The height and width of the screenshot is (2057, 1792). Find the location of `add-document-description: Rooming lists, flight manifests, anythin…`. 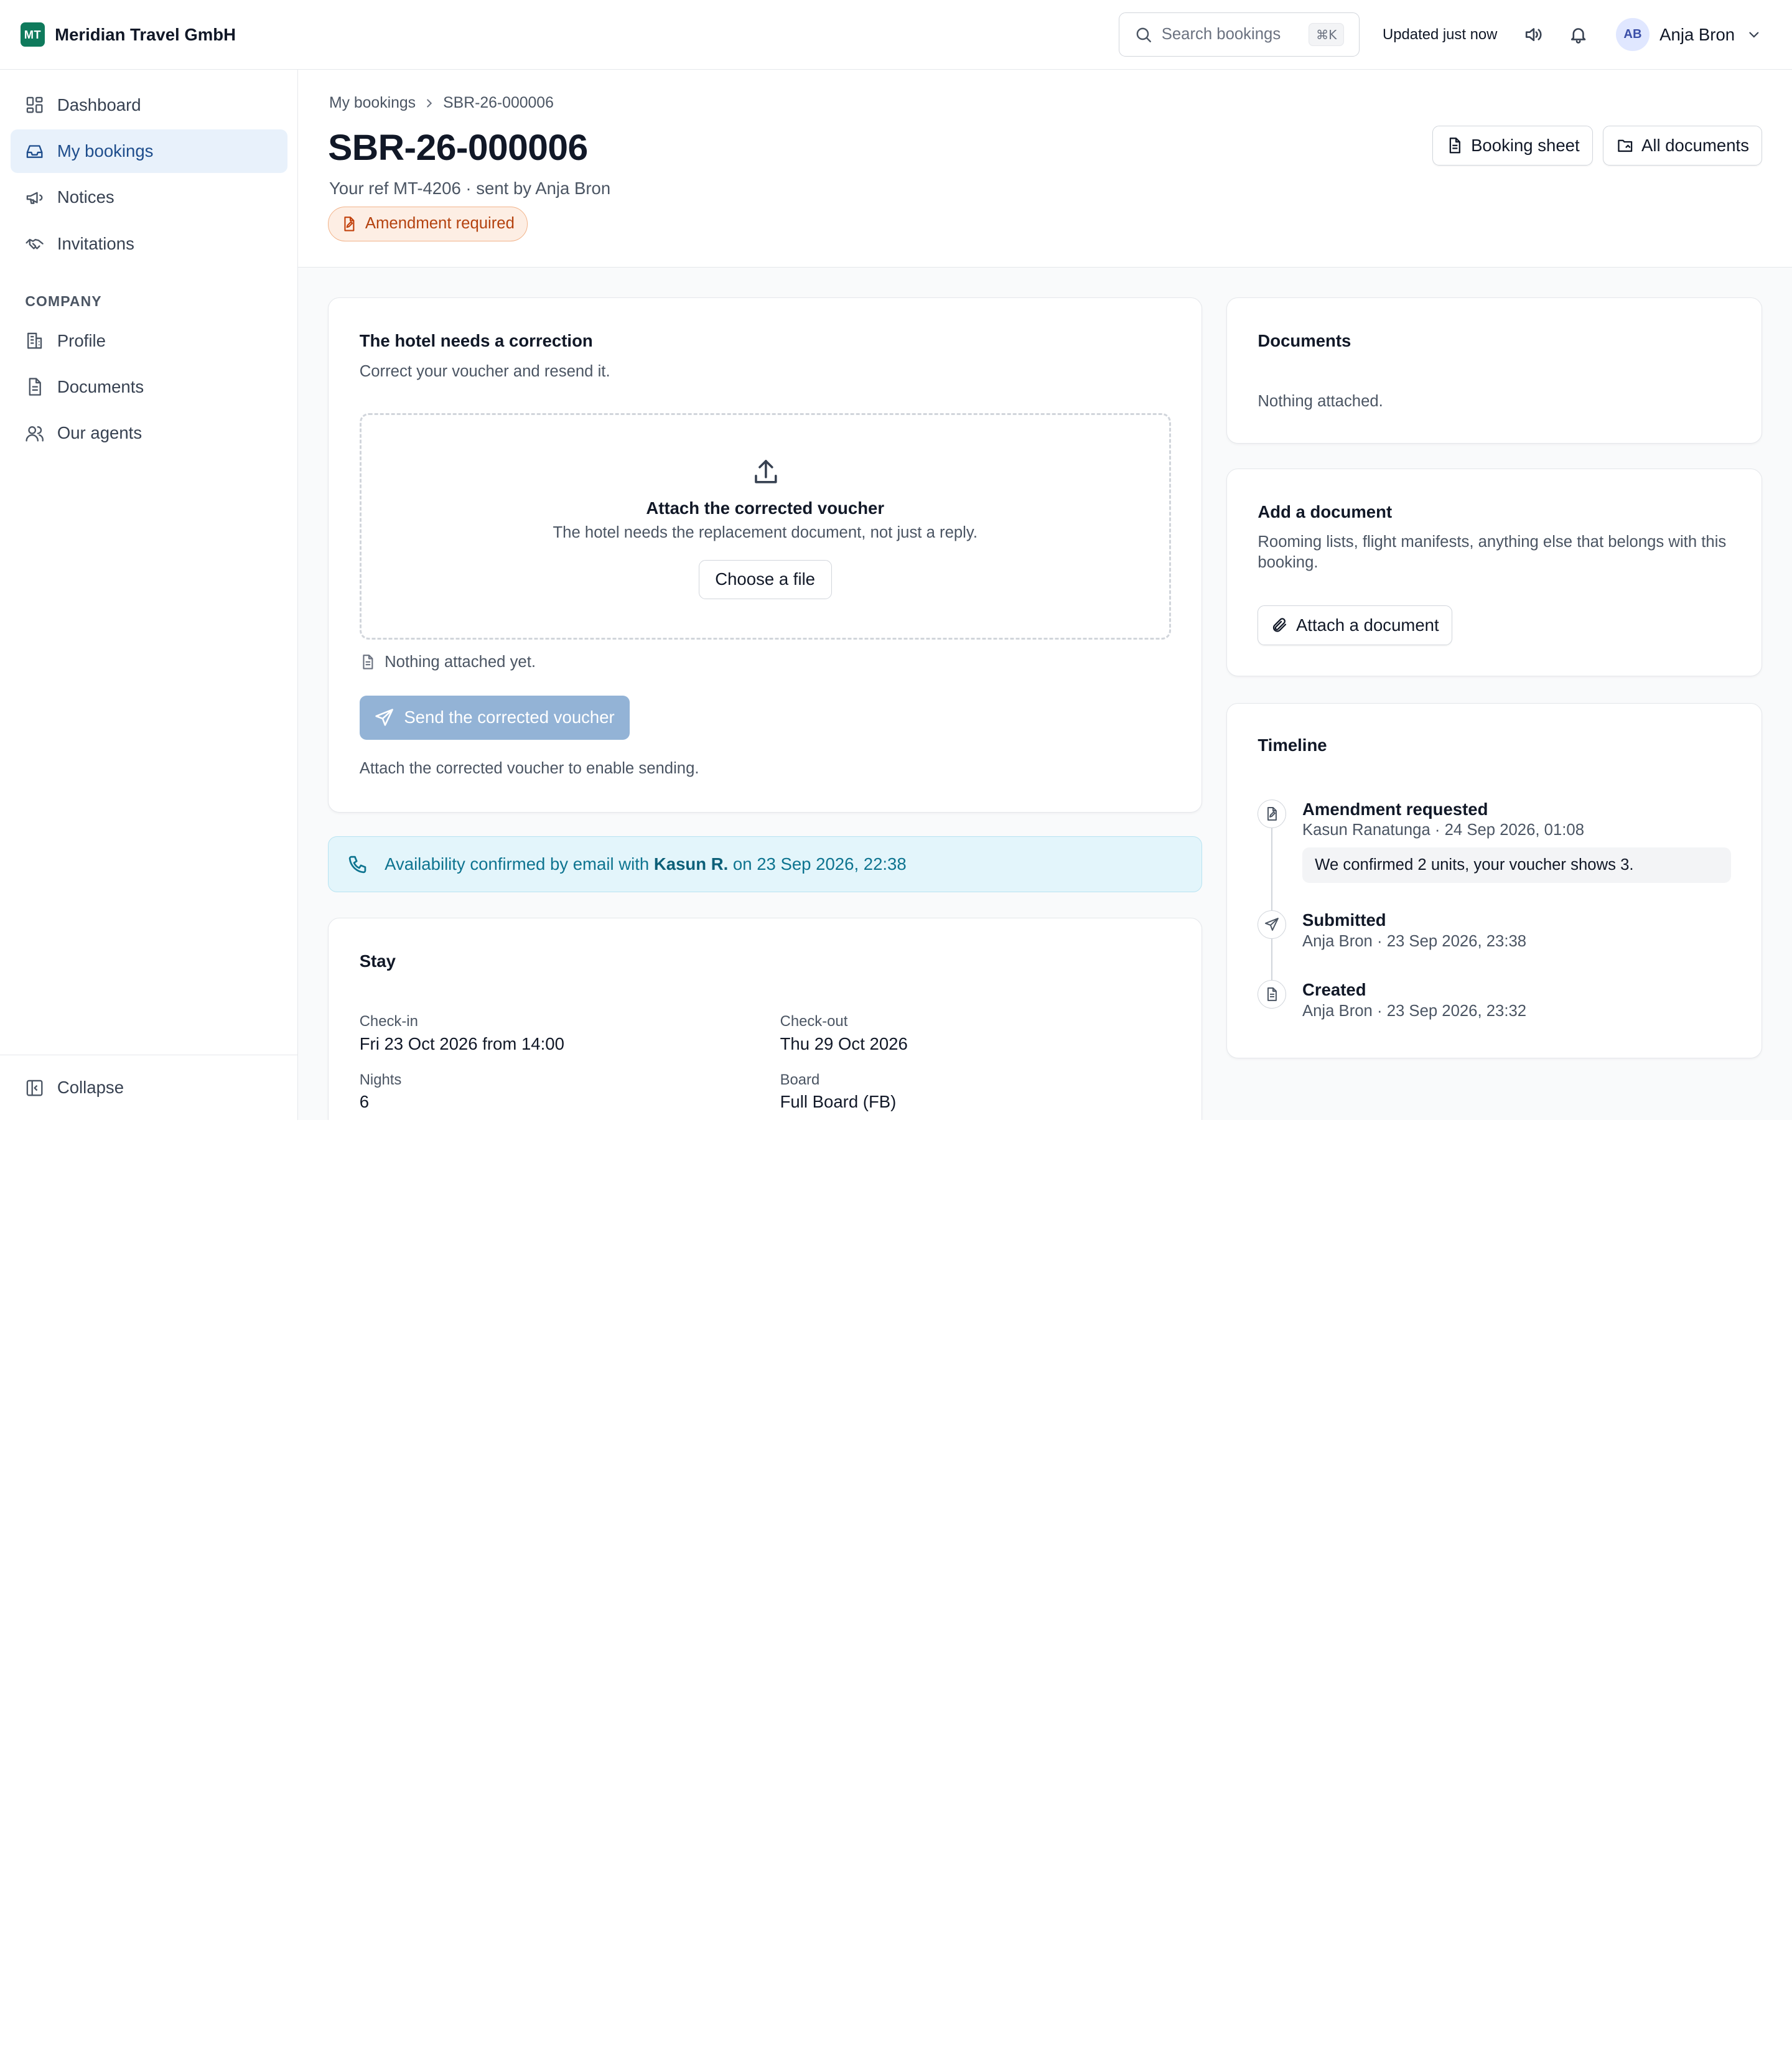

add-document-description: Rooming lists, flight manifests, anythin… is located at coordinates (1492, 552).